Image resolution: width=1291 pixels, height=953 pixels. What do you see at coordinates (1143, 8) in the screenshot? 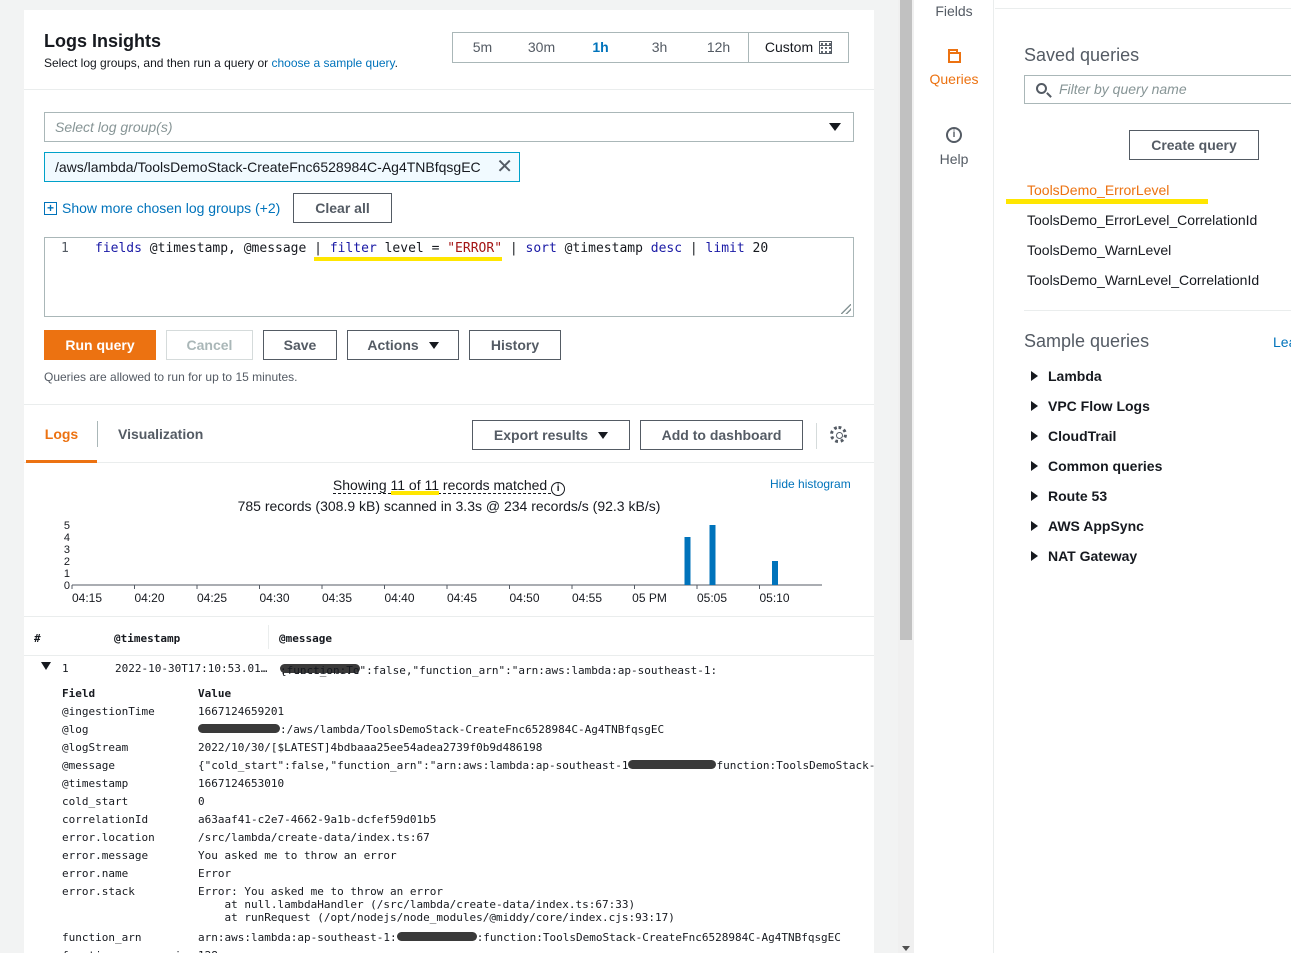
I see `panel-divider` at bounding box center [1143, 8].